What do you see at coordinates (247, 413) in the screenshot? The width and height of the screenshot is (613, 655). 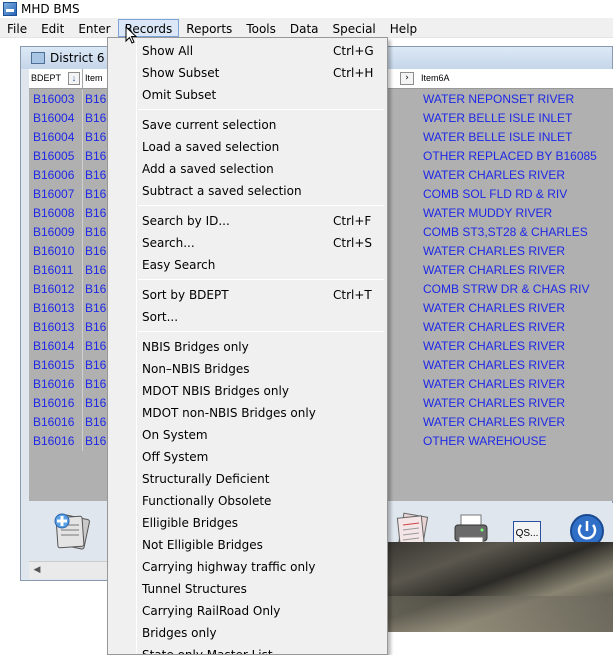 I see `menu-item-mdot-non-nbis-bridges-only: MDOT non-NBIS Bridges only` at bounding box center [247, 413].